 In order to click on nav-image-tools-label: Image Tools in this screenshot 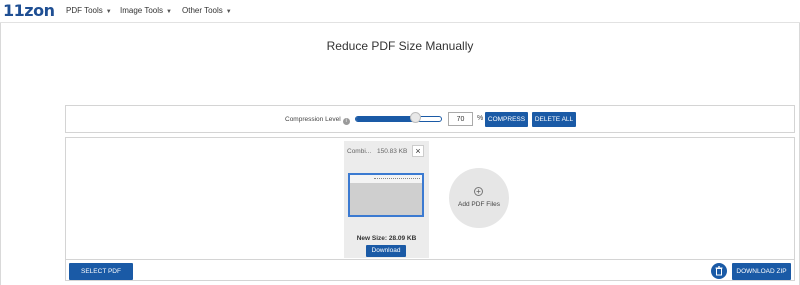, I will do `click(141, 10)`.